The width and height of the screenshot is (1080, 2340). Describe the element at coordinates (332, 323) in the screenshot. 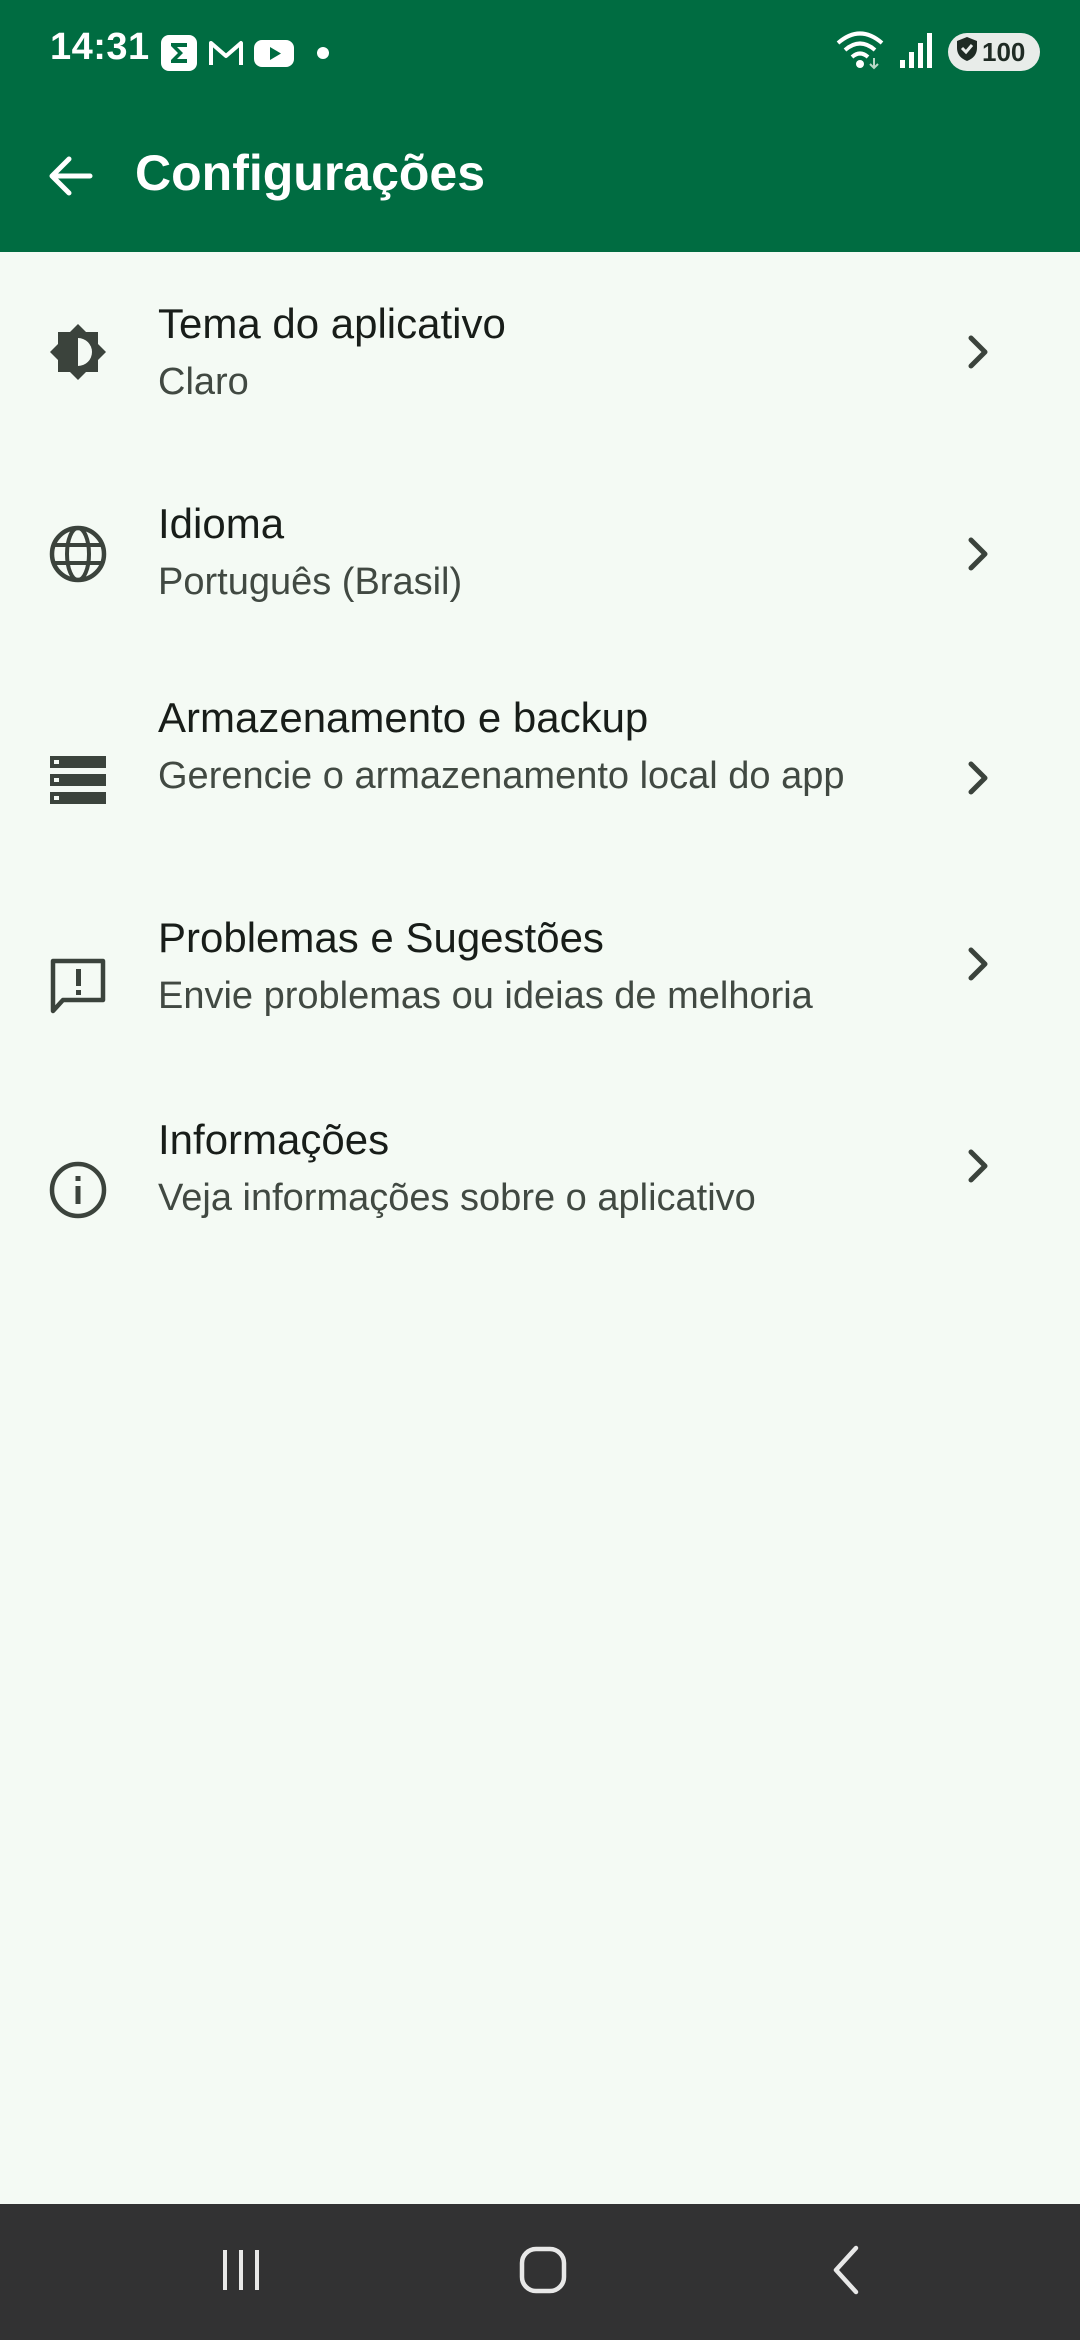

I see `setting-title: Tema do aplicativo` at that location.